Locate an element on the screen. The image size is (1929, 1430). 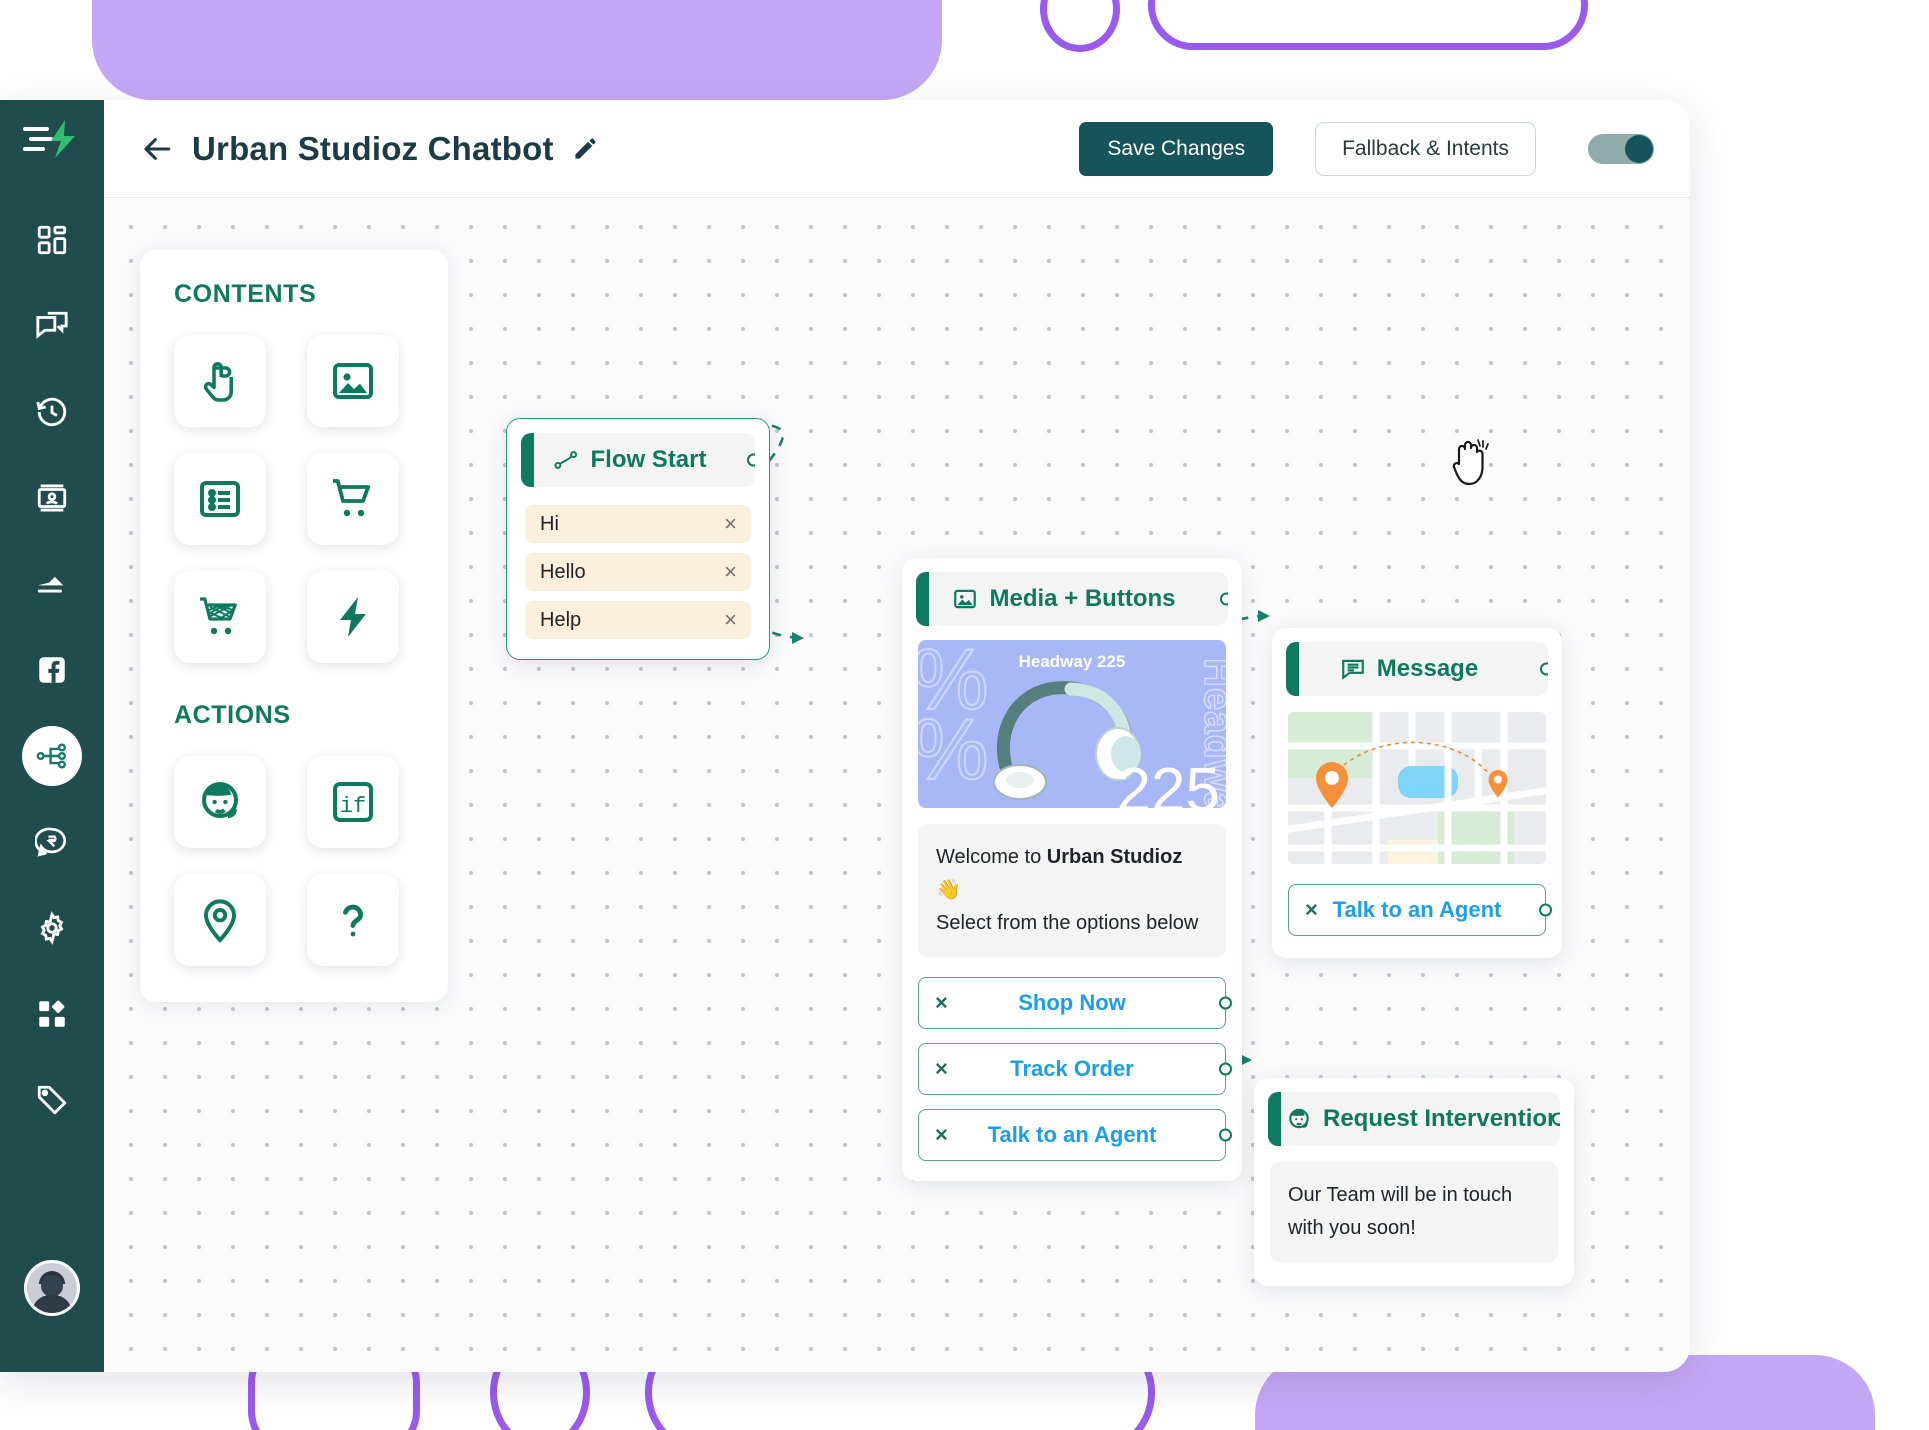
question-mark-icon is located at coordinates (353, 920).